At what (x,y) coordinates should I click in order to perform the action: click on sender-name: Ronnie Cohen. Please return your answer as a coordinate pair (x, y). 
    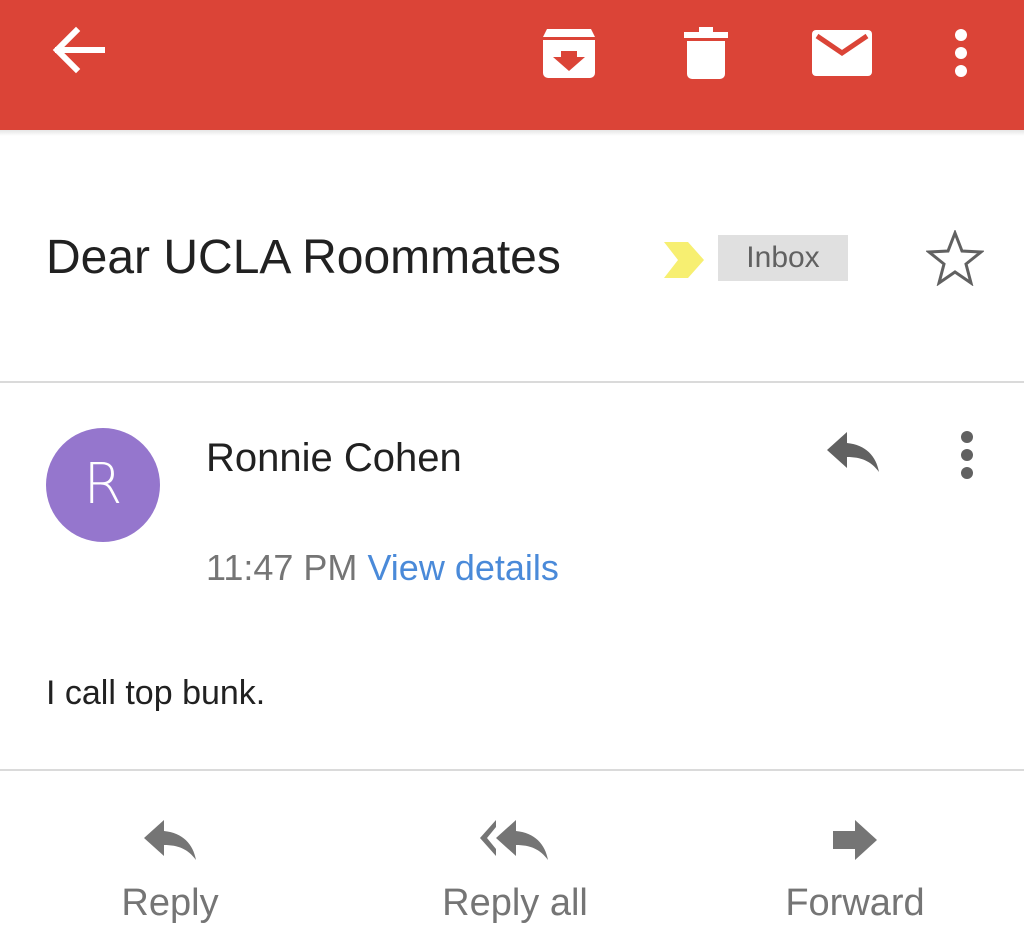
    Looking at the image, I should click on (334, 458).